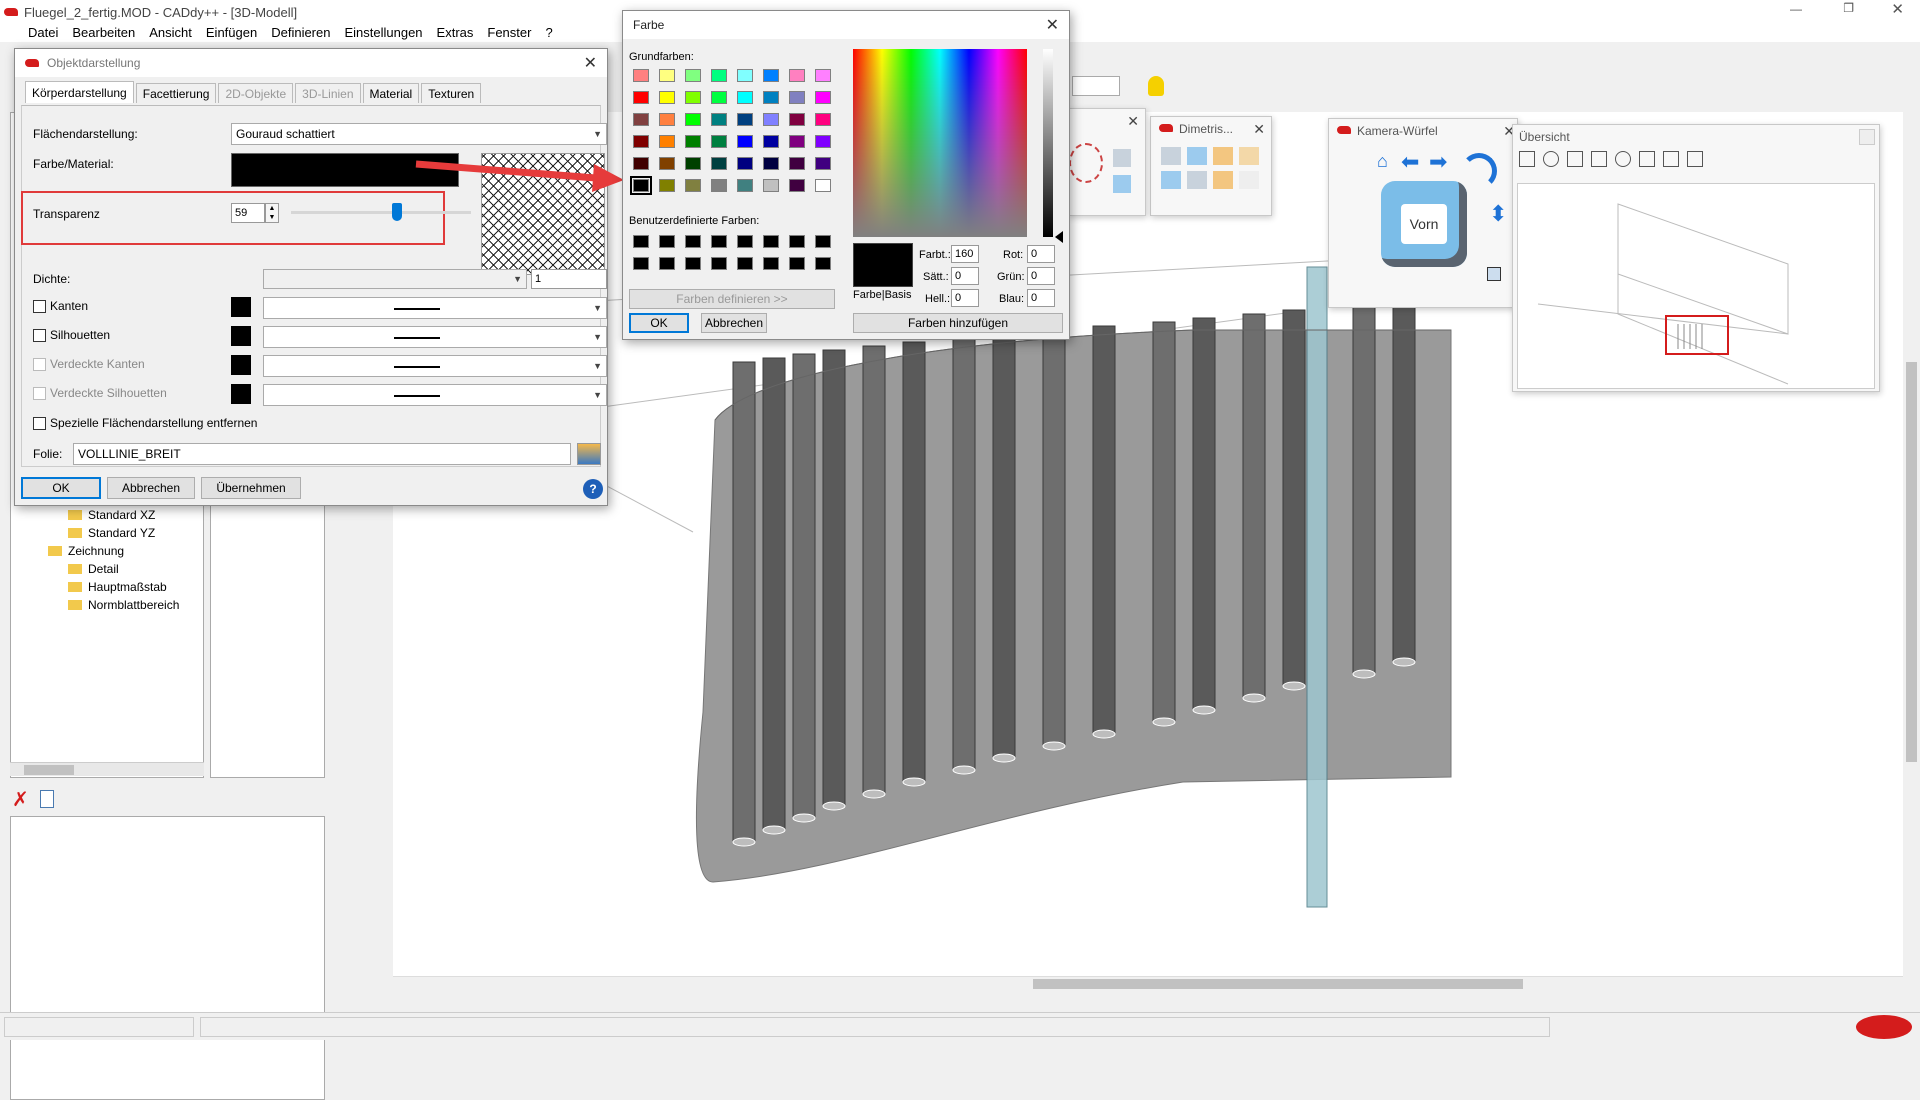 Image resolution: width=1920 pixels, height=1100 pixels. I want to click on kanten-row: Kanten, so click(60, 306).